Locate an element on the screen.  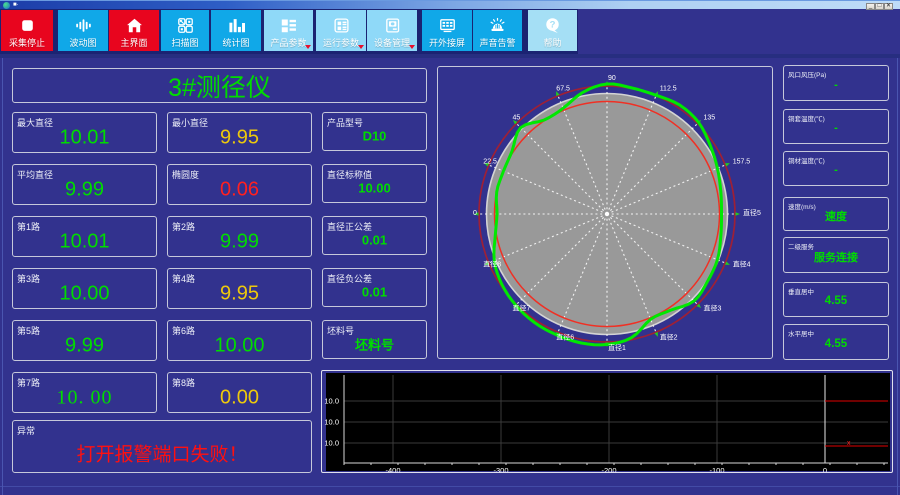
svg-text: 直径8 is located at coordinates (492, 264).